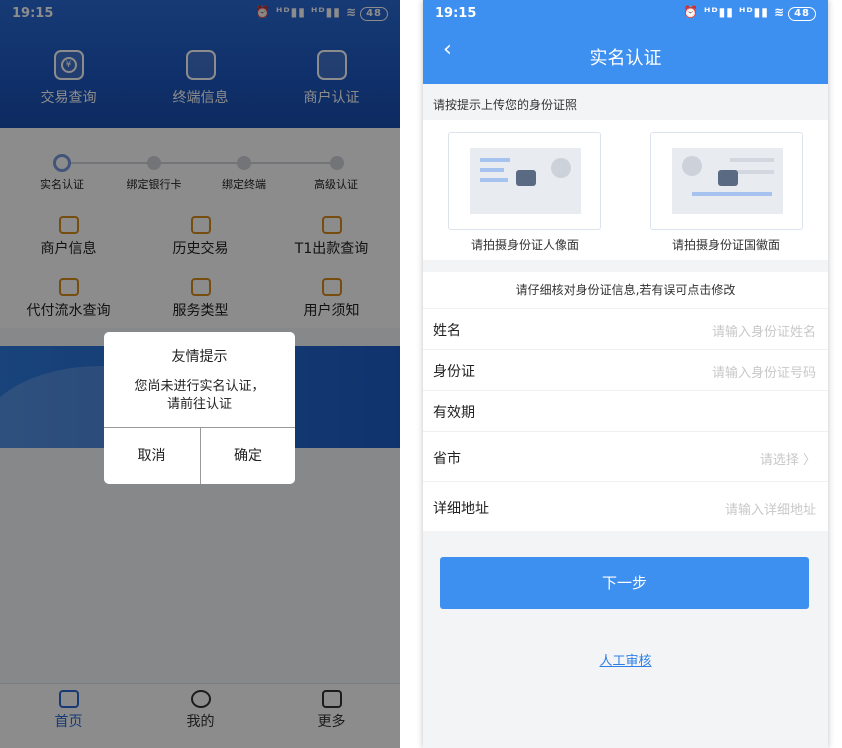 The width and height of the screenshot is (842, 748). I want to click on address-label: 详细地址, so click(461, 509).